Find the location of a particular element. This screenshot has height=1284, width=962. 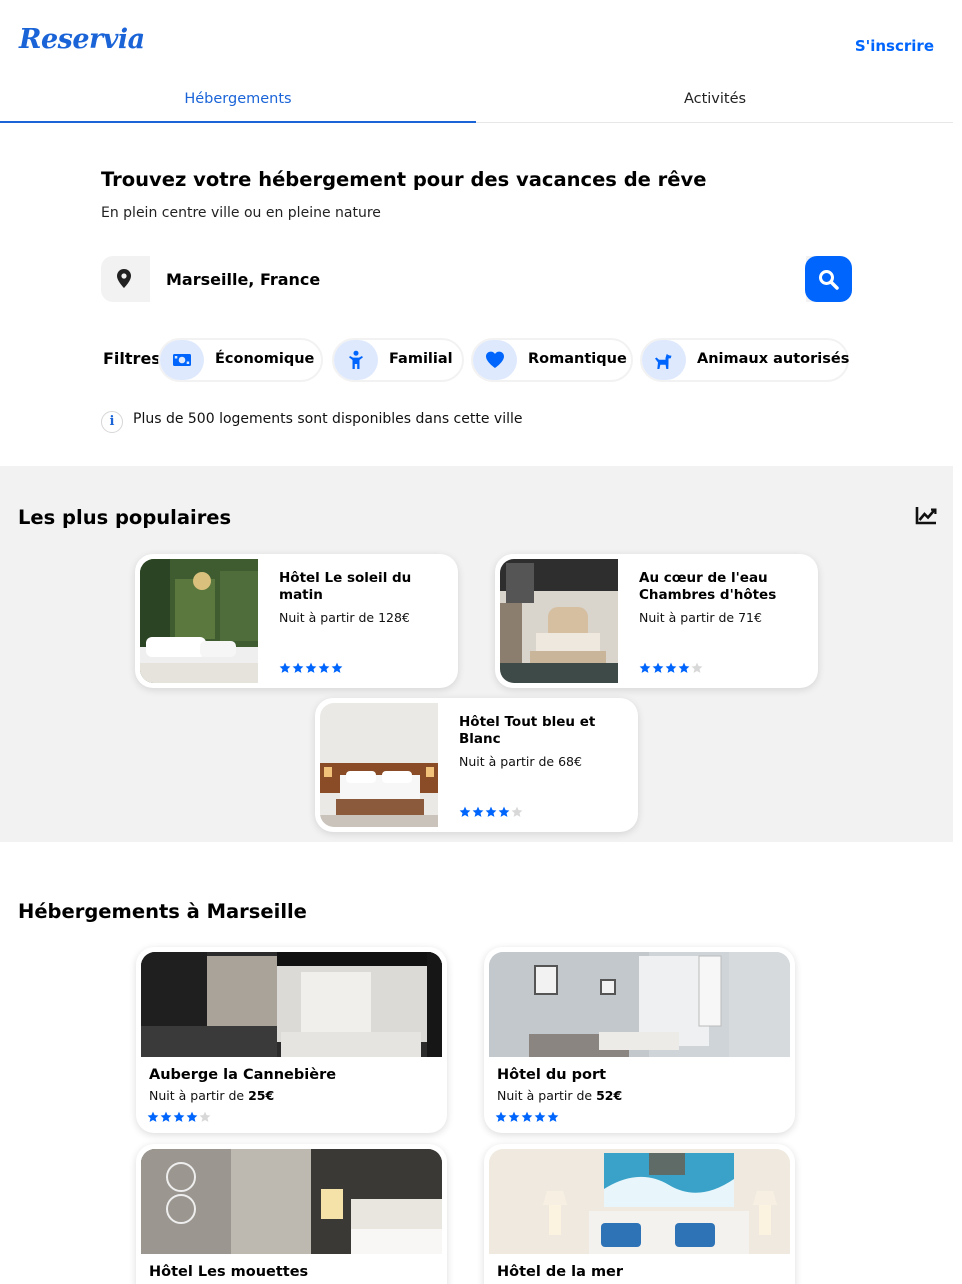

filter-label: Familial is located at coordinates (421, 359).